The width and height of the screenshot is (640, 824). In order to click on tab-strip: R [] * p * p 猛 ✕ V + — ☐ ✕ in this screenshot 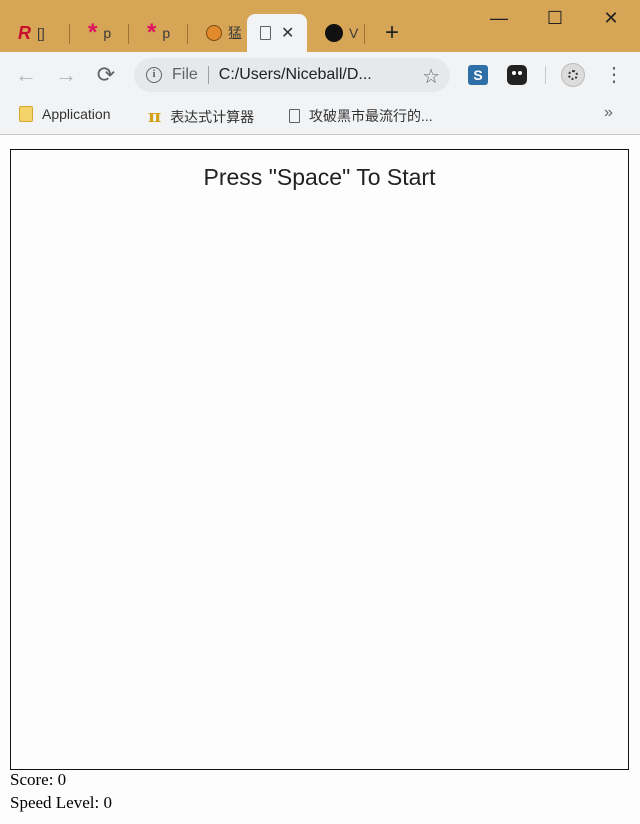, I will do `click(320, 26)`.